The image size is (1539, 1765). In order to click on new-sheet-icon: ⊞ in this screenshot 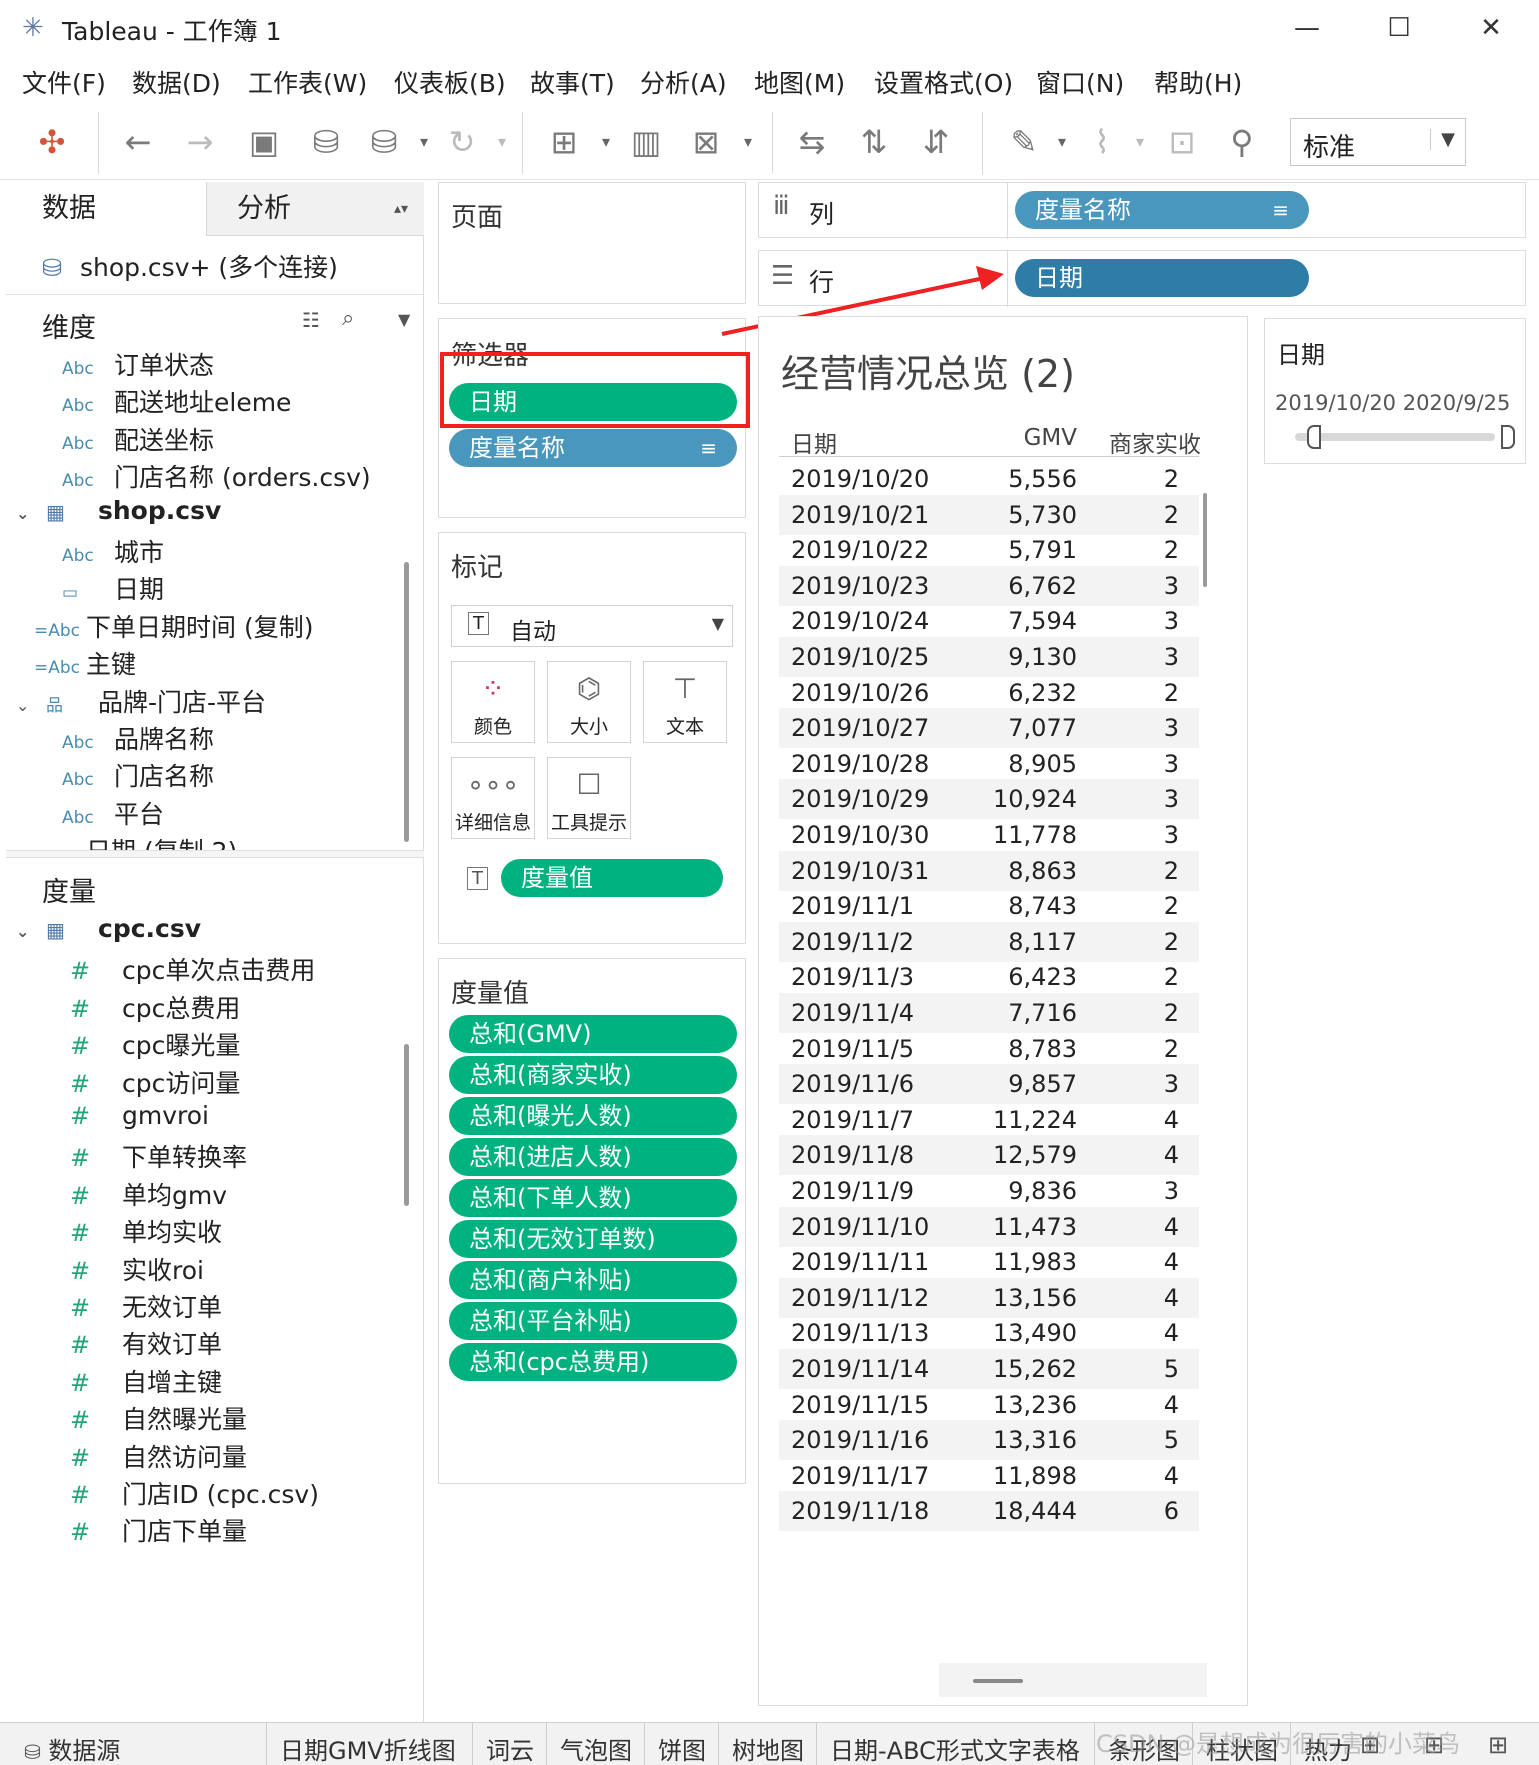, I will do `click(564, 142)`.